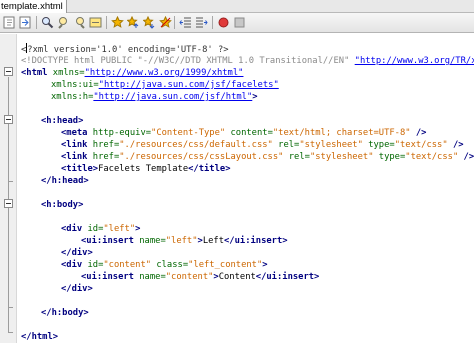 The height and width of the screenshot is (343, 474). Describe the element at coordinates (8, 203) in the screenshot. I see `fold-toggle-body` at that location.